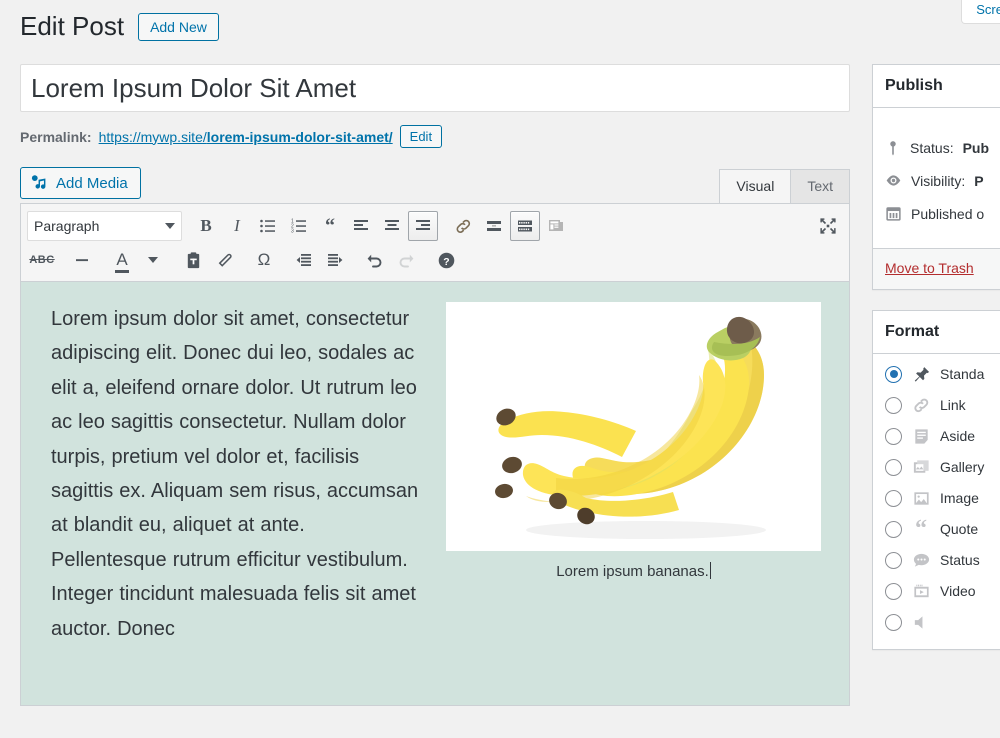 This screenshot has width=1000, height=738. Describe the element at coordinates (958, 436) in the screenshot. I see `format-label-aside: Aside` at that location.